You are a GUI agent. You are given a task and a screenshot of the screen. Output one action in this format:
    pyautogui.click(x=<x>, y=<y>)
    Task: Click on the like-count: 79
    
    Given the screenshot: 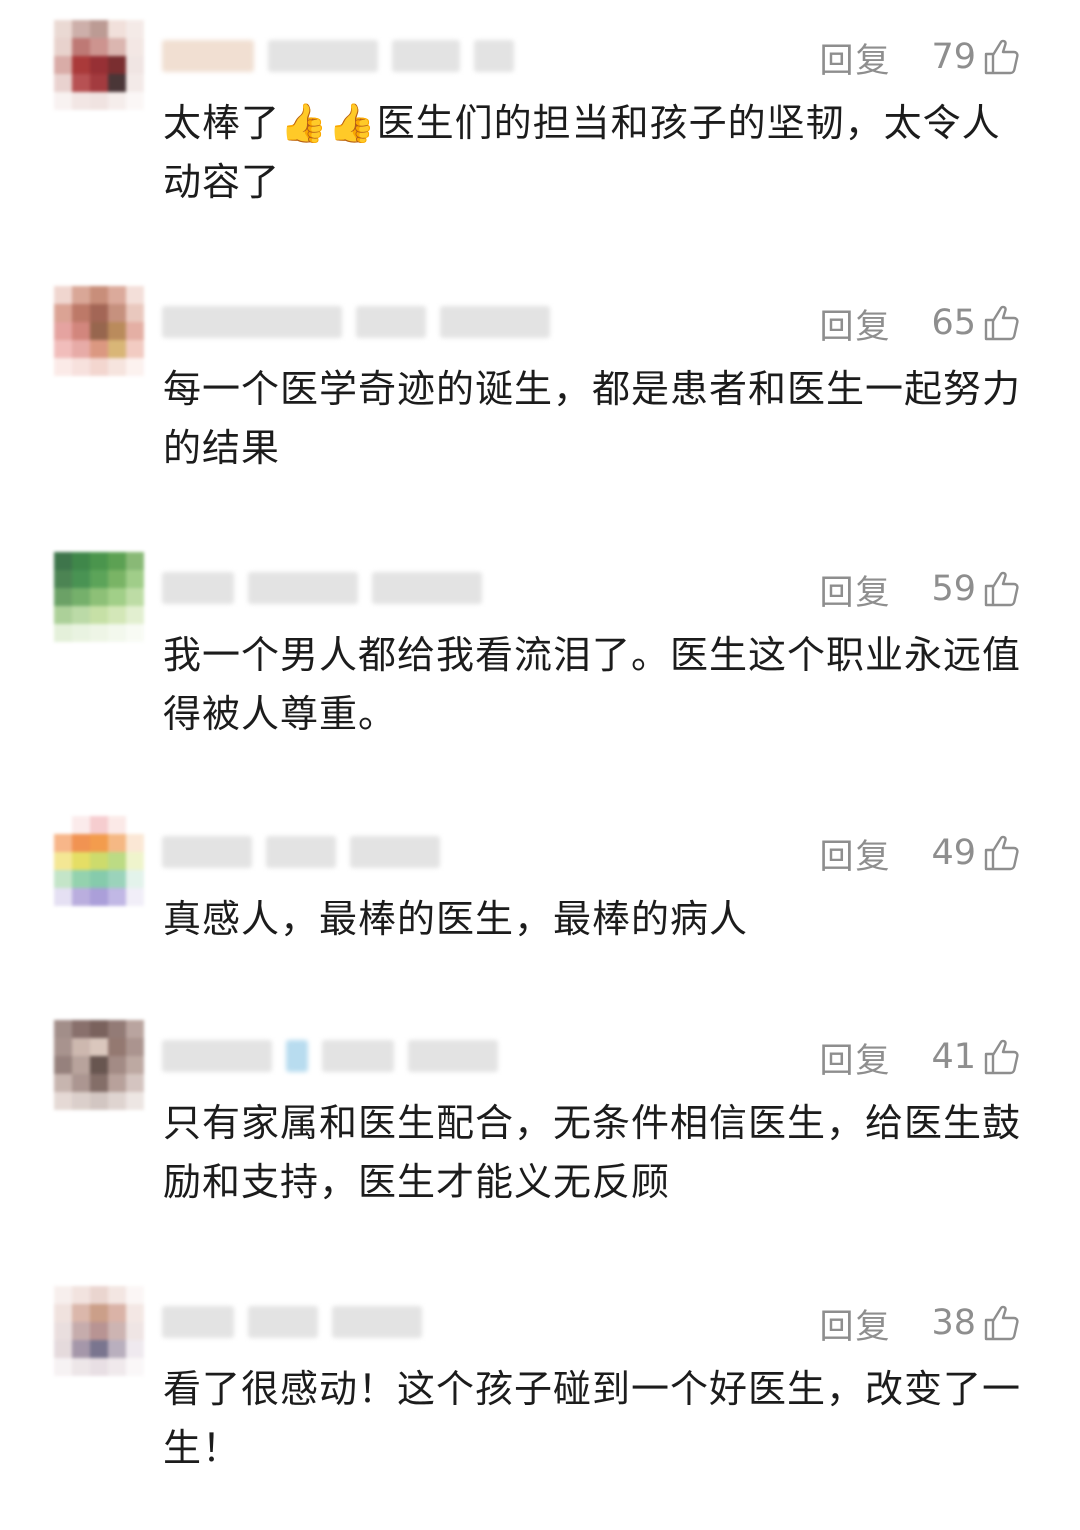 What is the action you would take?
    pyautogui.click(x=953, y=57)
    